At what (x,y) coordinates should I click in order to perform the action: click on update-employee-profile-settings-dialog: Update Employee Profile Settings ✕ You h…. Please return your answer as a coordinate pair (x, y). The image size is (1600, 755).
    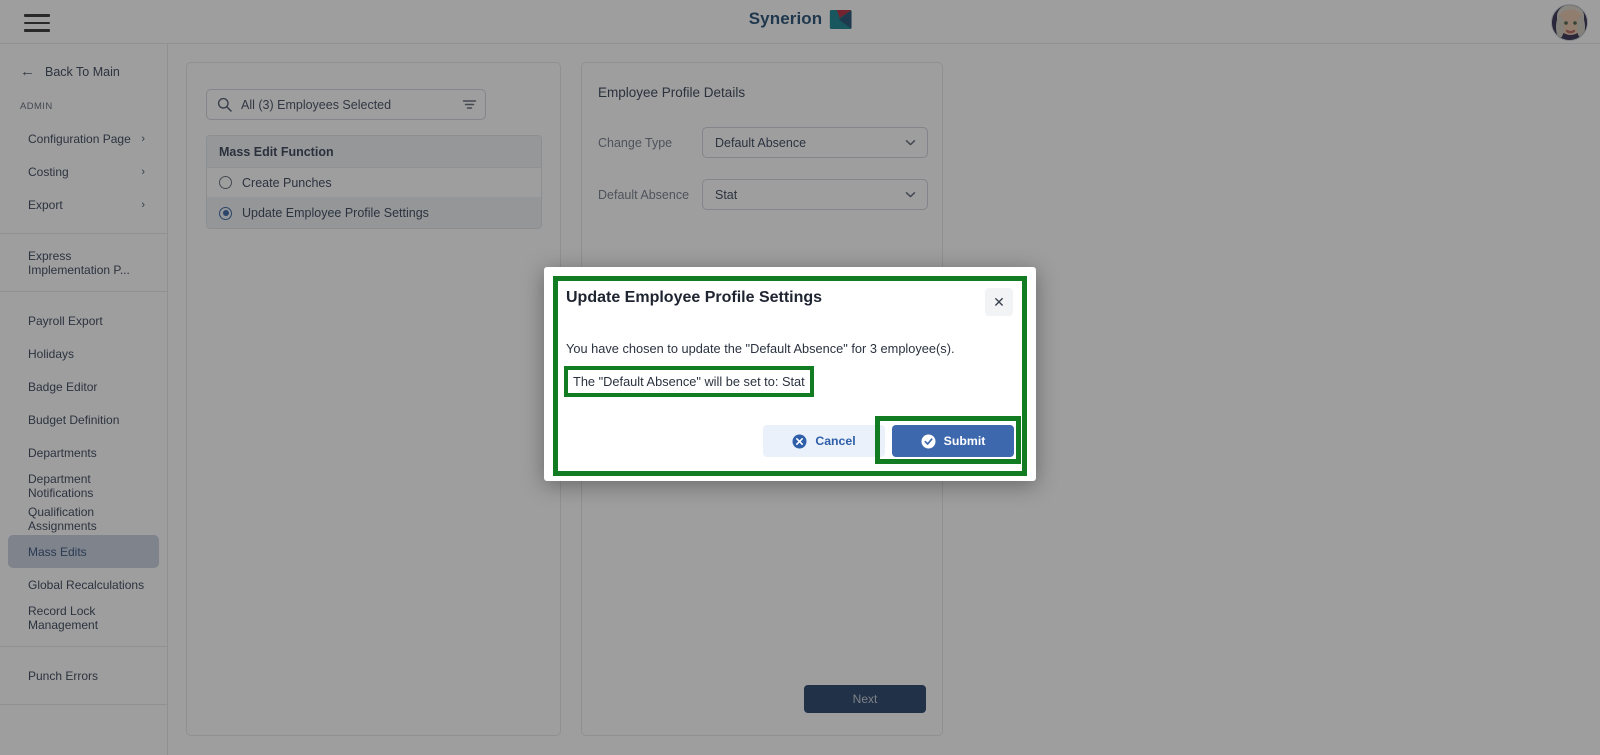
    Looking at the image, I should click on (790, 374).